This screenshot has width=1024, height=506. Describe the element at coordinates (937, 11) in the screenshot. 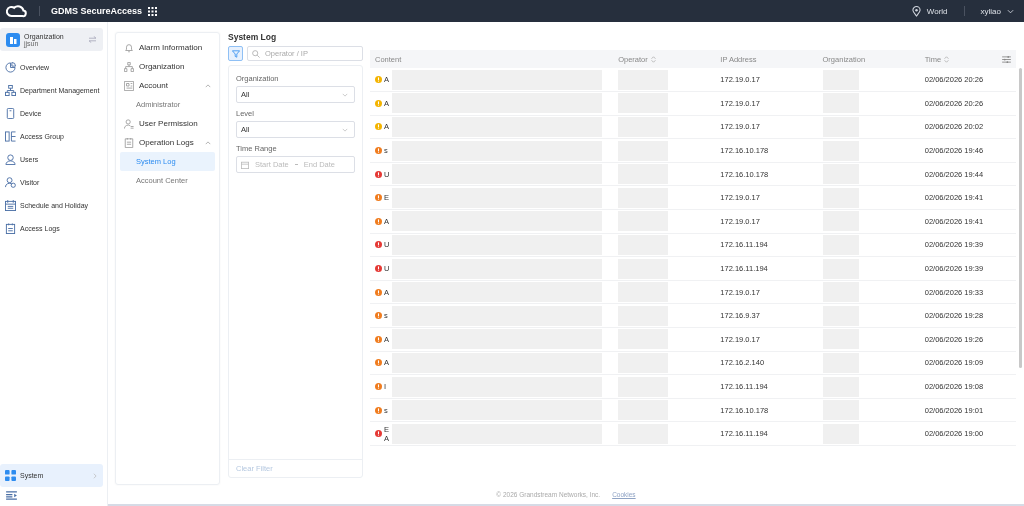

I see `region-selector: World` at that location.